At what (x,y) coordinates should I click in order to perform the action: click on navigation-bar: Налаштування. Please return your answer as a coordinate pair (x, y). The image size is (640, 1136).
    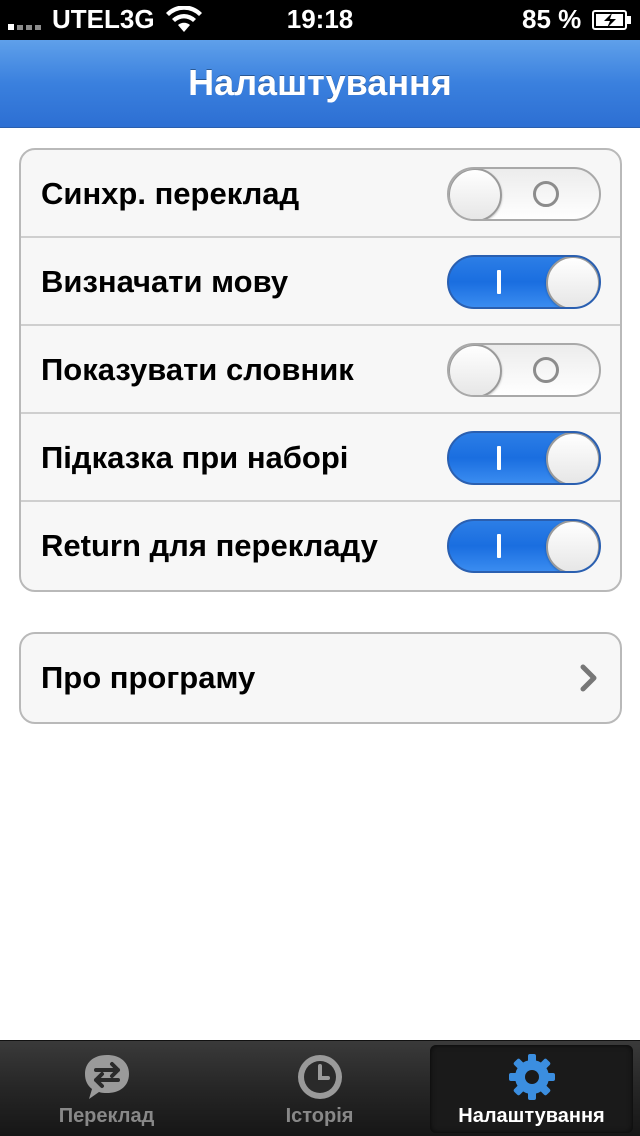
    Looking at the image, I should click on (320, 84).